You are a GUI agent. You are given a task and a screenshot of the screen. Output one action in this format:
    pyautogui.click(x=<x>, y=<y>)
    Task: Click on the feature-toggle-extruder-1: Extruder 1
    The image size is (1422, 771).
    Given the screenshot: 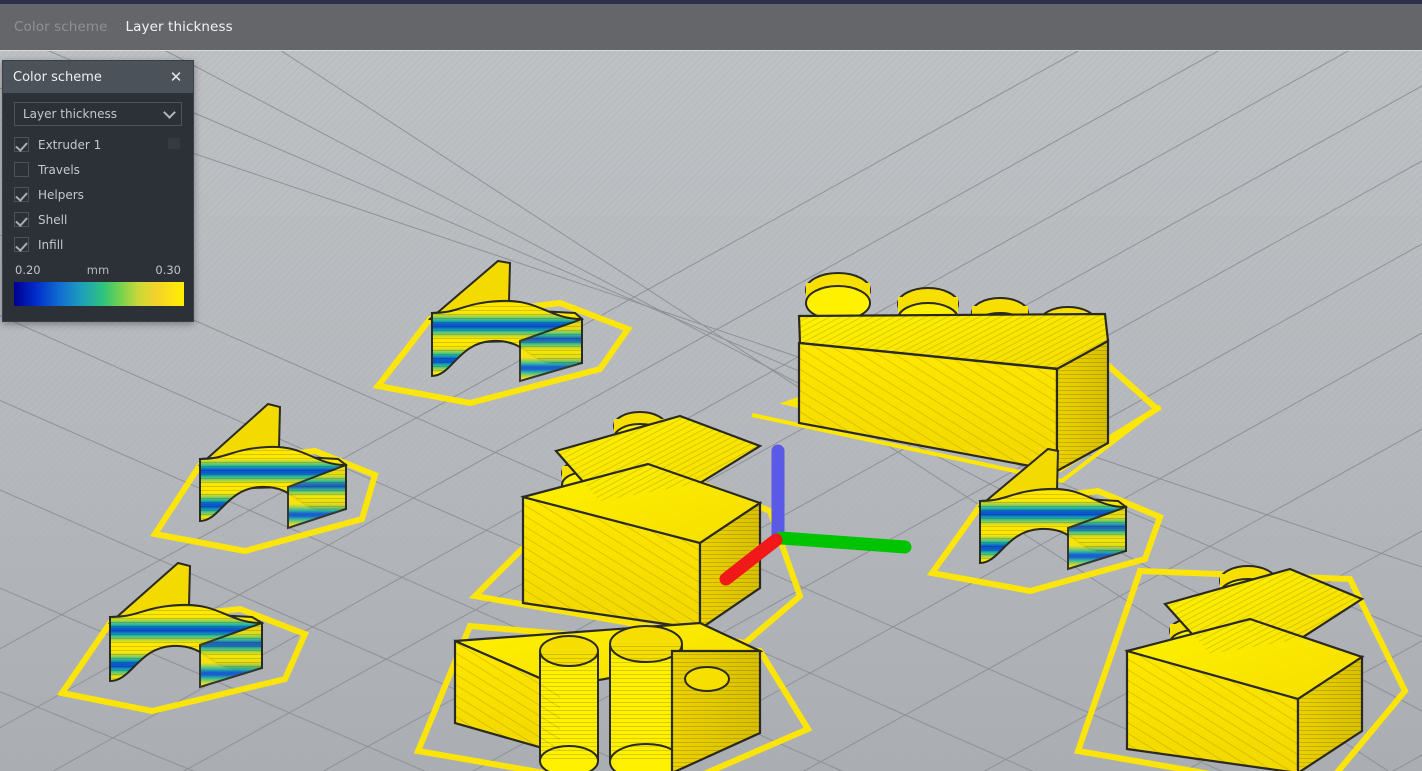 What is the action you would take?
    pyautogui.click(x=98, y=144)
    